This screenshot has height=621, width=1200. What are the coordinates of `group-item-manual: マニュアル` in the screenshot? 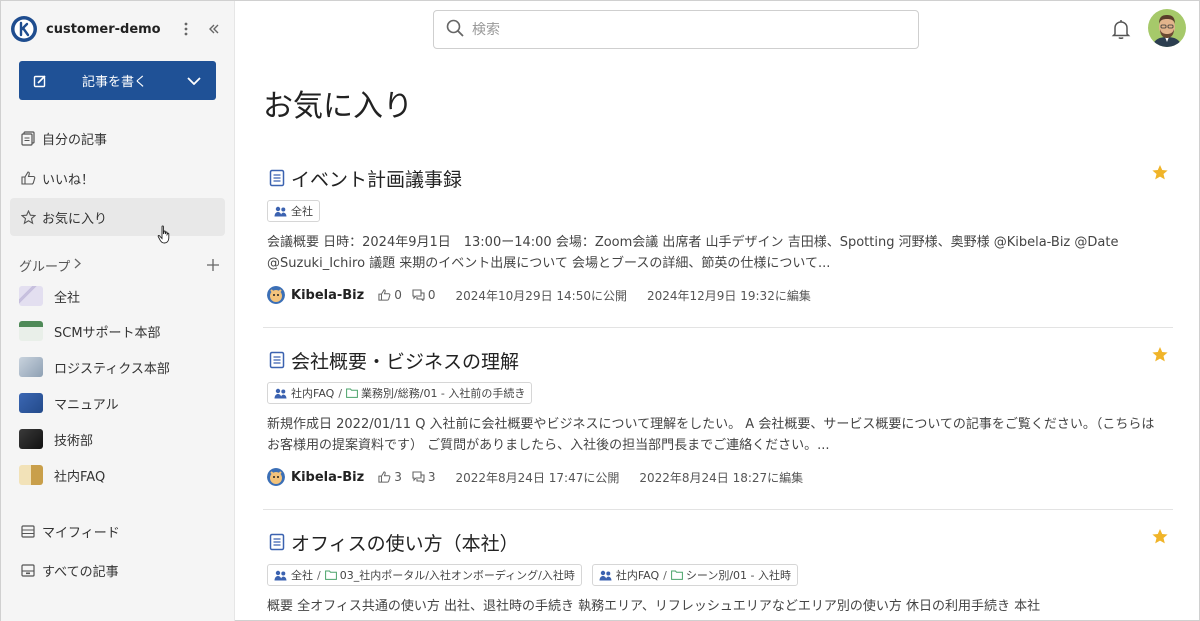 It's located at (119, 403).